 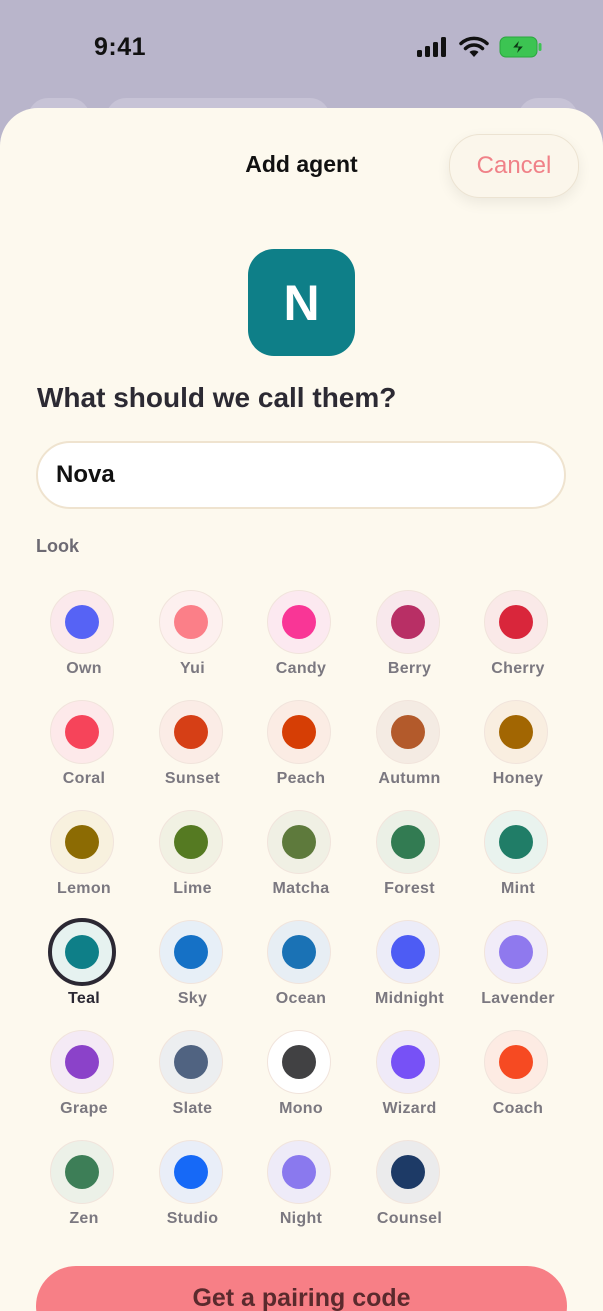 I want to click on swatch-label: Lavender, so click(x=518, y=998).